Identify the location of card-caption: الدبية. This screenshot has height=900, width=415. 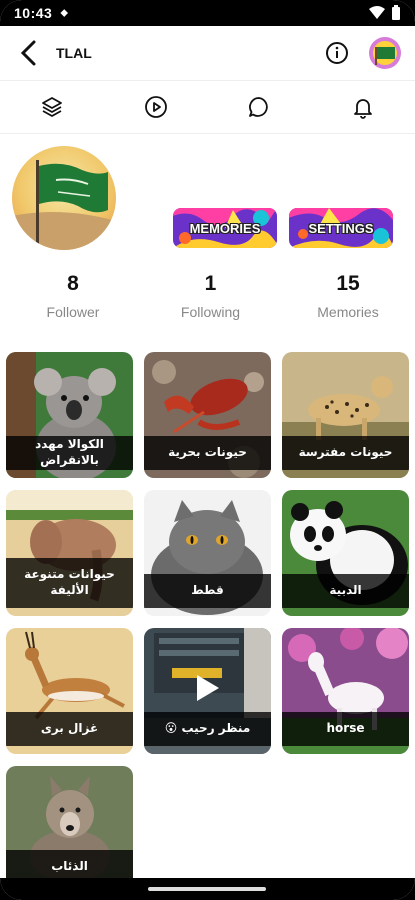
(345, 591).